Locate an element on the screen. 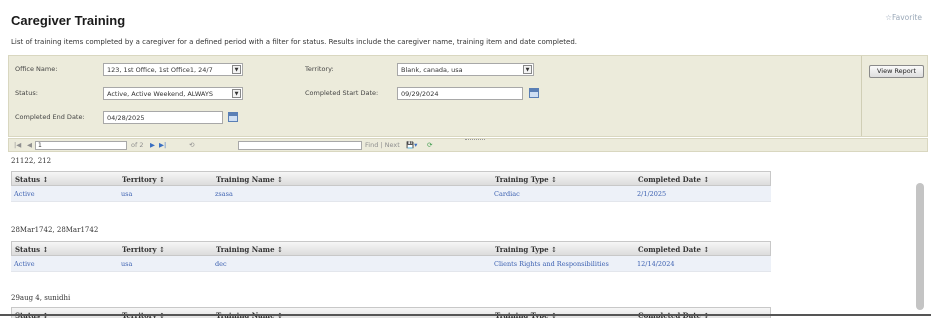 The width and height of the screenshot is (931, 318). group-header: 21122, 212 is located at coordinates (31, 161).